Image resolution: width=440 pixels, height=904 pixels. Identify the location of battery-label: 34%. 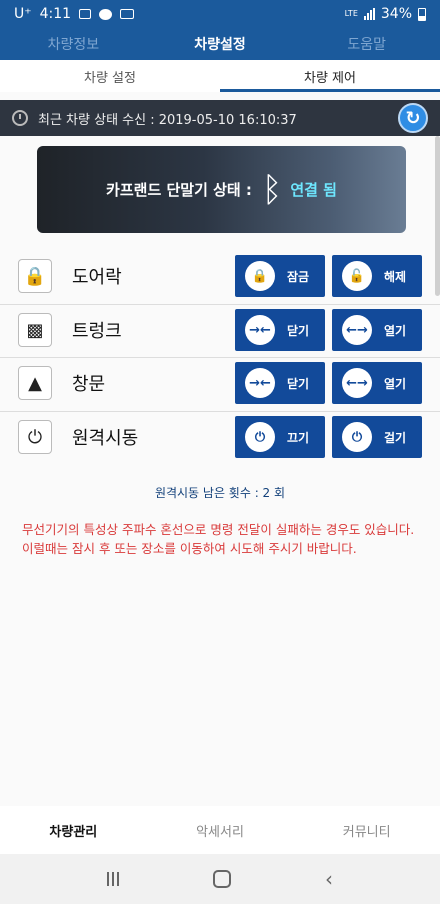
(396, 14).